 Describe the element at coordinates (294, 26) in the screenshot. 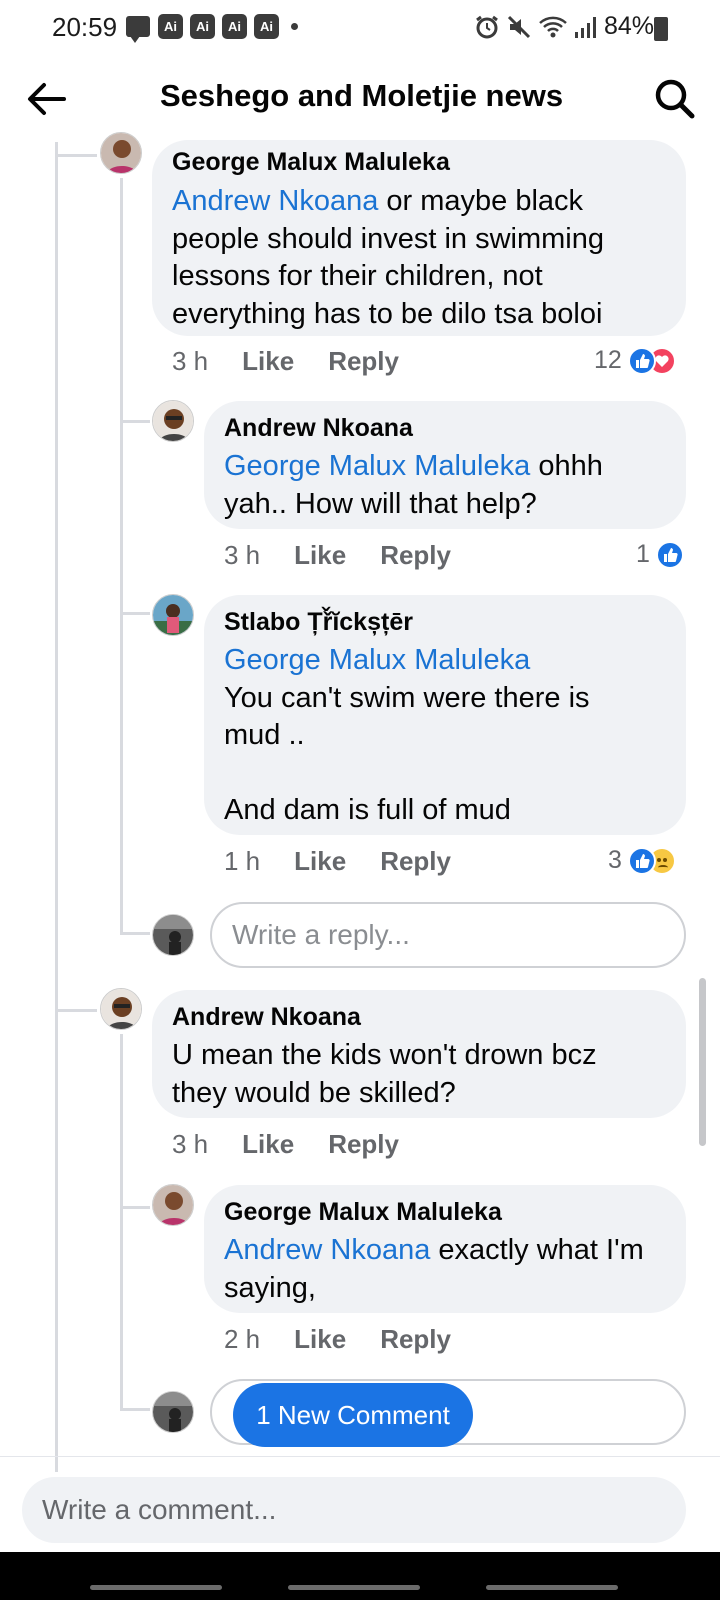

I see `more-notifications-dot` at that location.